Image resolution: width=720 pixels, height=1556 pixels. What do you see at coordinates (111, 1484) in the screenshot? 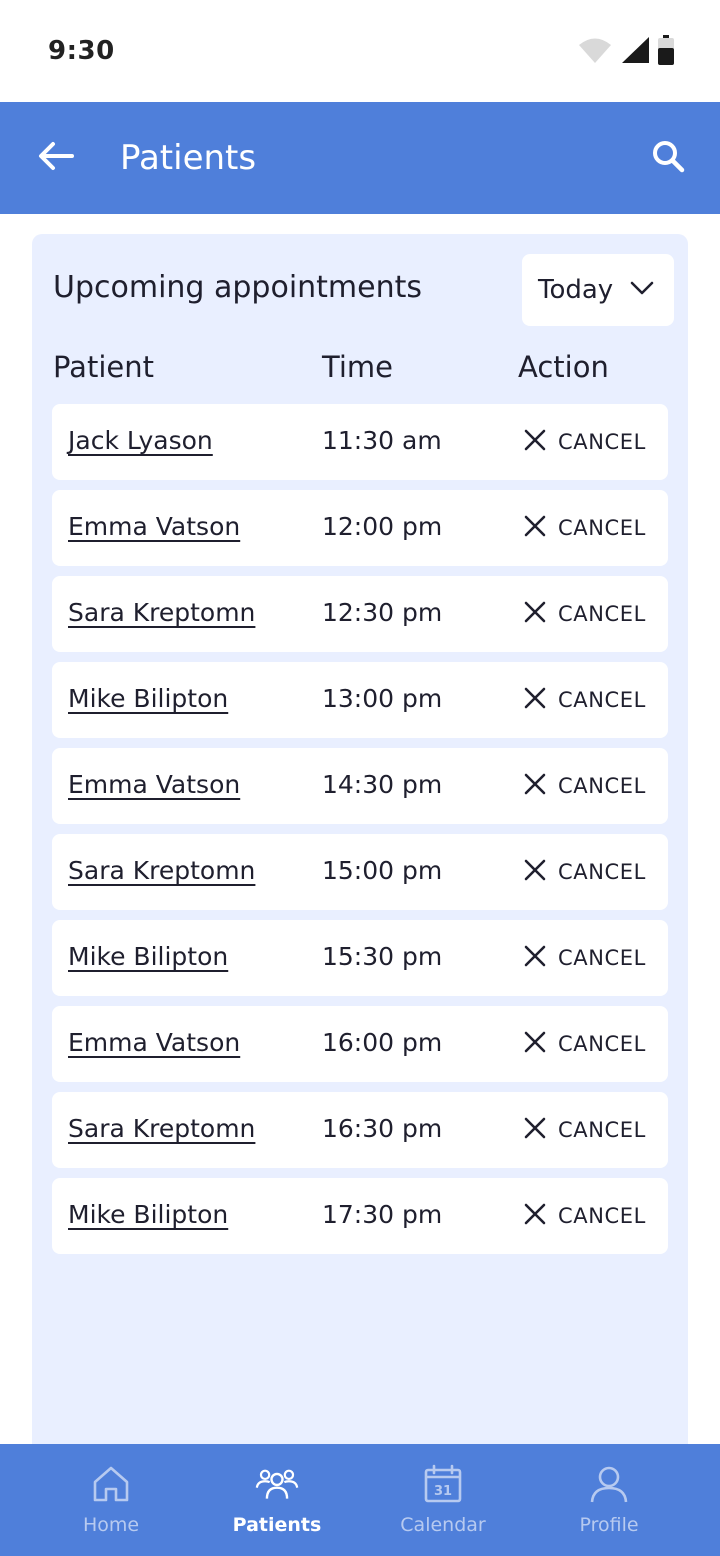
I see `home-icon` at bounding box center [111, 1484].